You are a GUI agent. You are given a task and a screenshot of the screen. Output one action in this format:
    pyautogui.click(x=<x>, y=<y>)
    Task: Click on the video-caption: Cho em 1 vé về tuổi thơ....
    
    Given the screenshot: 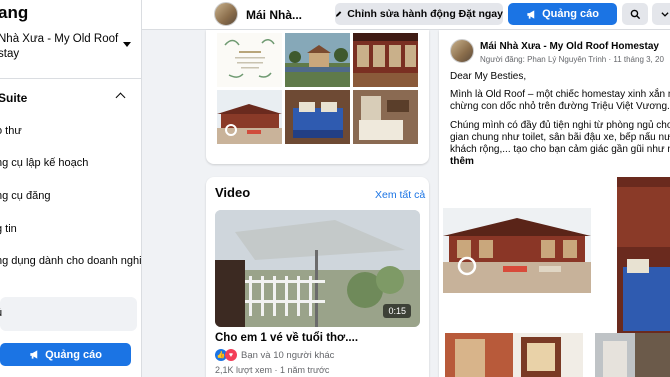 What is the action you would take?
    pyautogui.click(x=286, y=338)
    